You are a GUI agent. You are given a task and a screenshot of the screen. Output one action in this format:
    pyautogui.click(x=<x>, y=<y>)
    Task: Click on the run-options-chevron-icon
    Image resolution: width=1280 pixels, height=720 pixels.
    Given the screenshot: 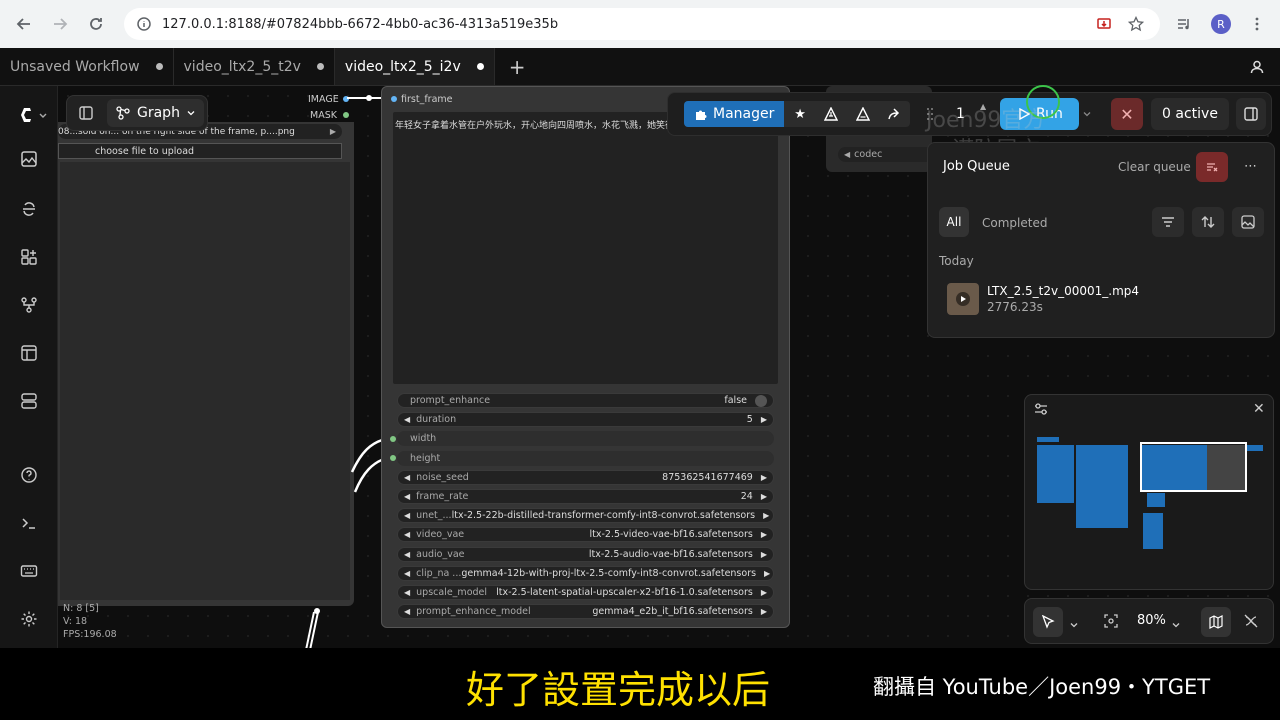 What is the action you would take?
    pyautogui.click(x=1087, y=113)
    